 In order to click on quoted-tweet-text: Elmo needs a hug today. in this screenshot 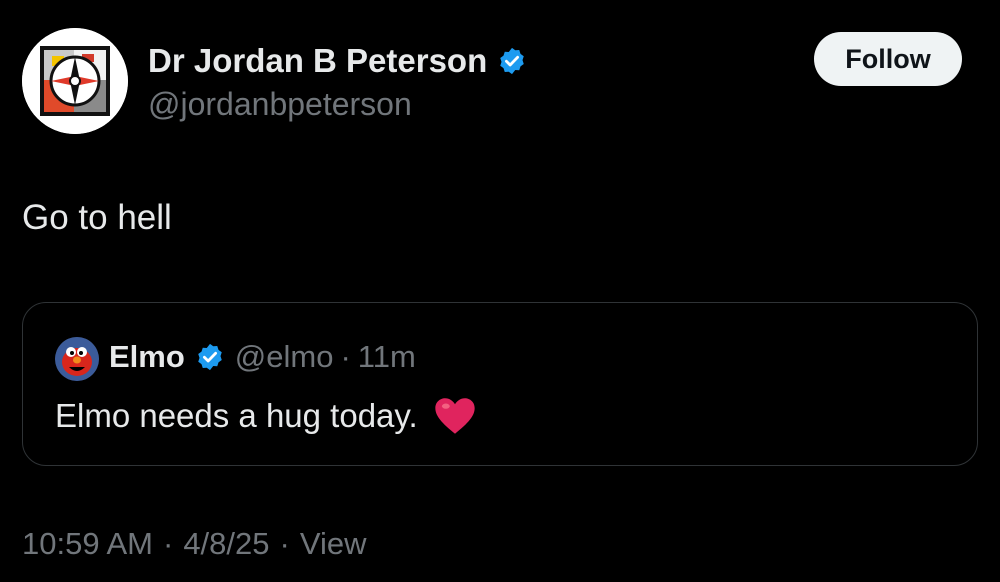, I will do `click(236, 415)`.